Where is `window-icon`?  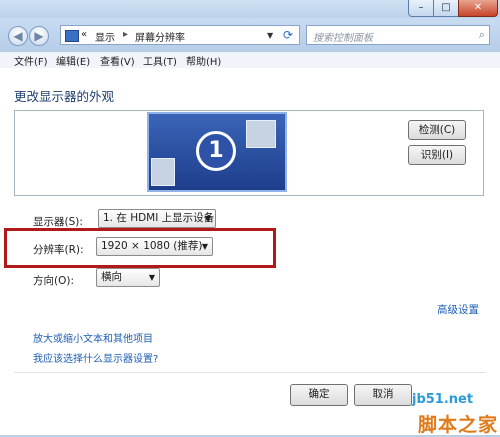
window-icon is located at coordinates (261, 134).